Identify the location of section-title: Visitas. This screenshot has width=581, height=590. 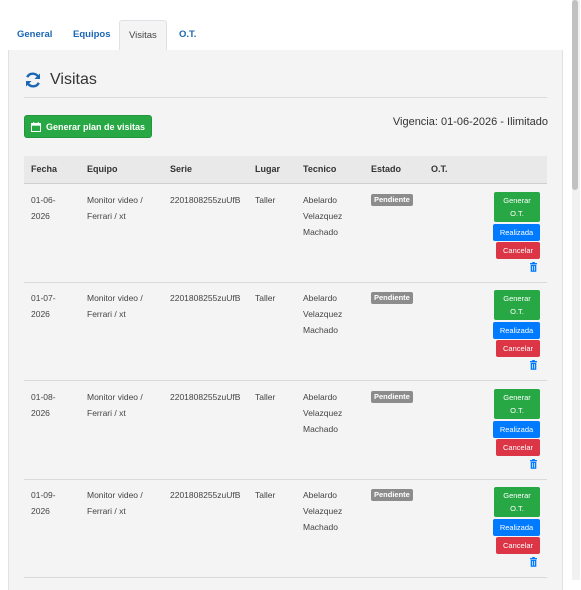
(73, 79).